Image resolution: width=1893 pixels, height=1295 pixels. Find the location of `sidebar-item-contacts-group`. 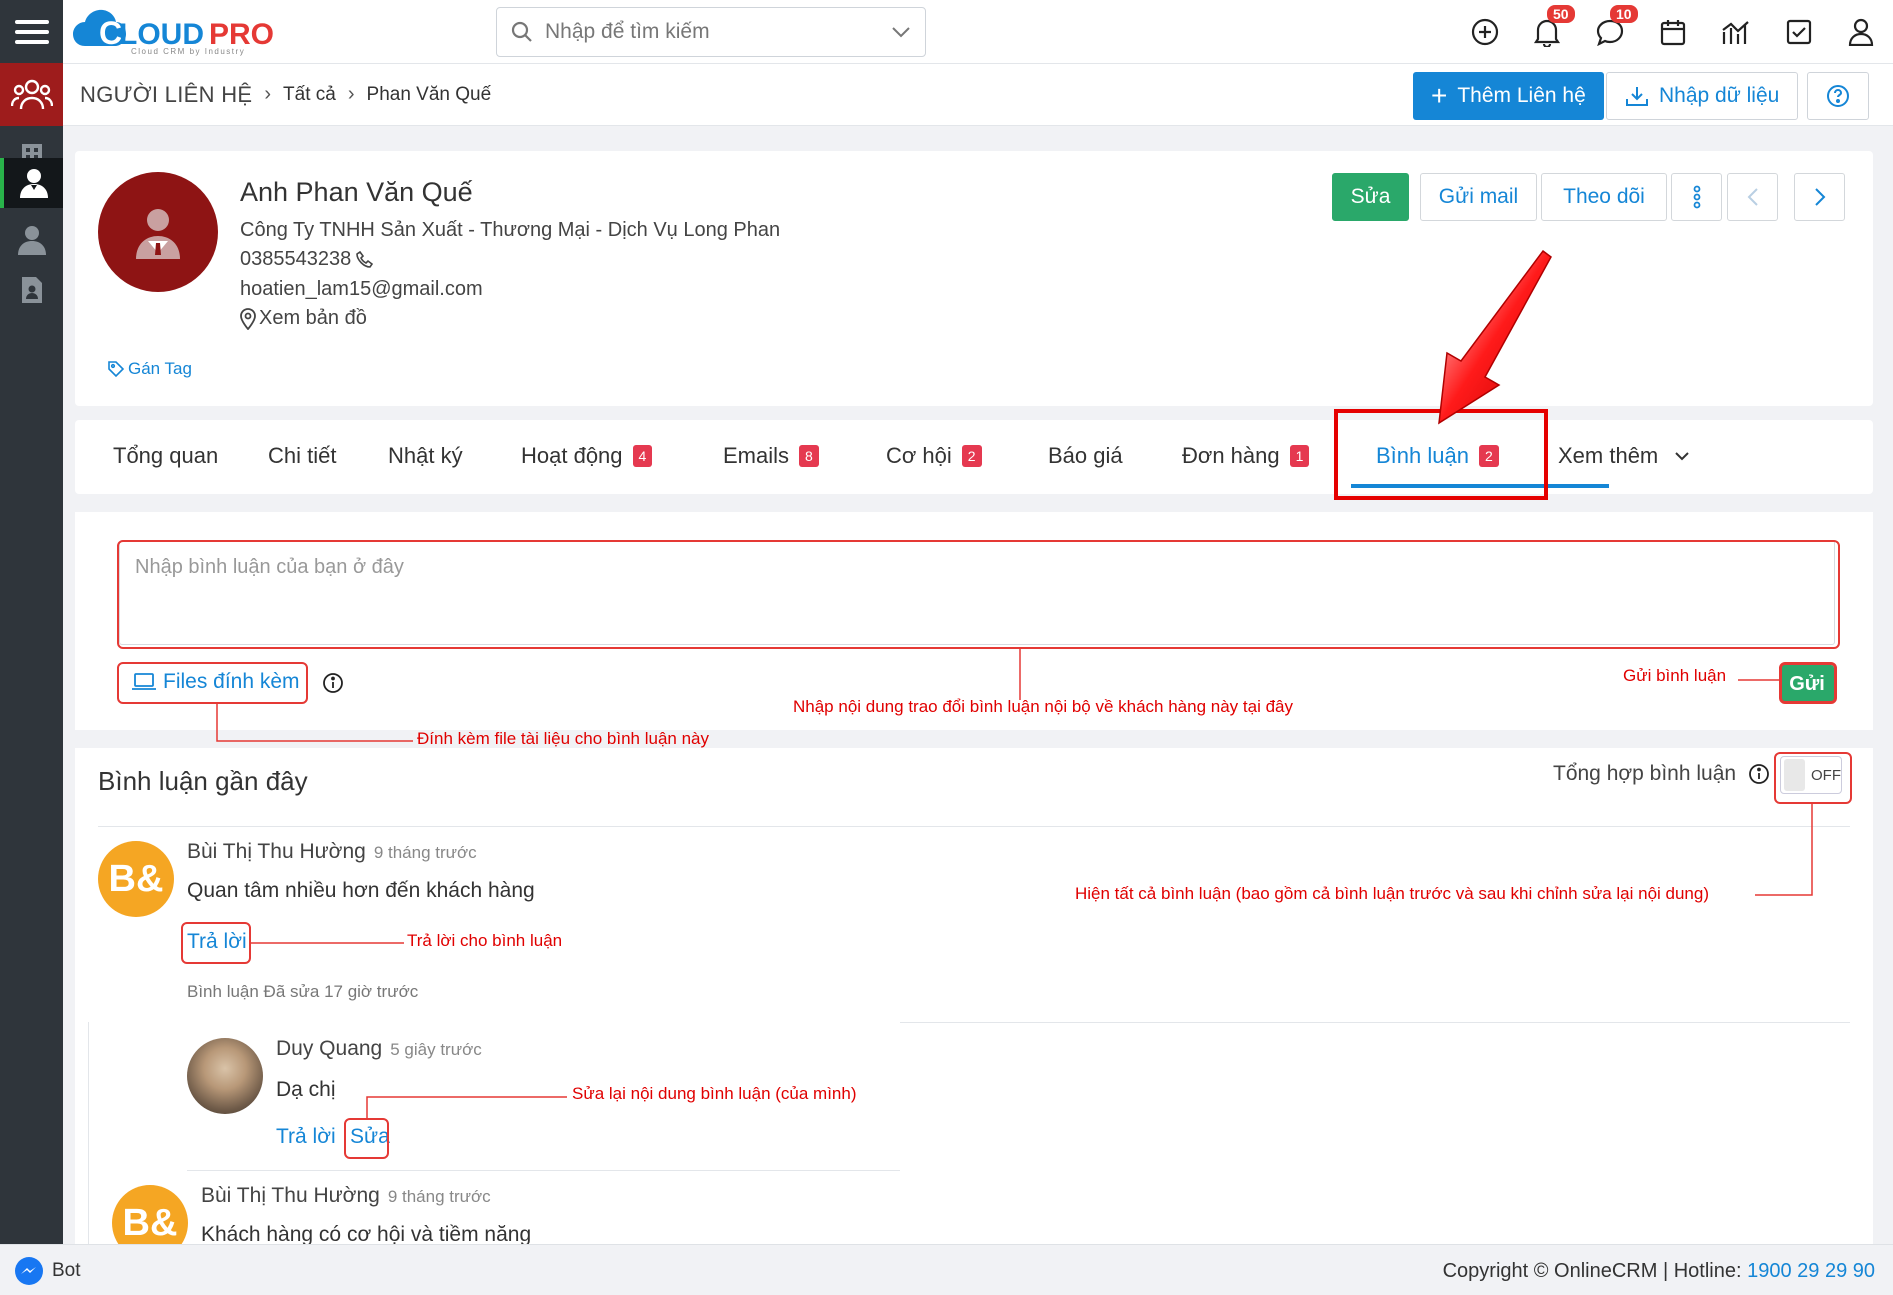

sidebar-item-contacts-group is located at coordinates (31, 94).